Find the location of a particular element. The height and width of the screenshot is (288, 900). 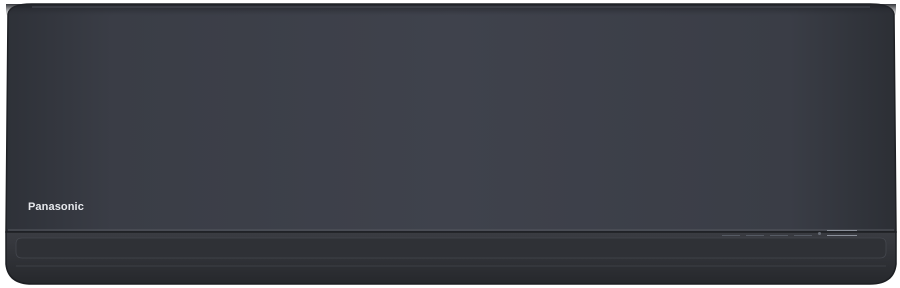

sensor-icon is located at coordinates (819, 233).